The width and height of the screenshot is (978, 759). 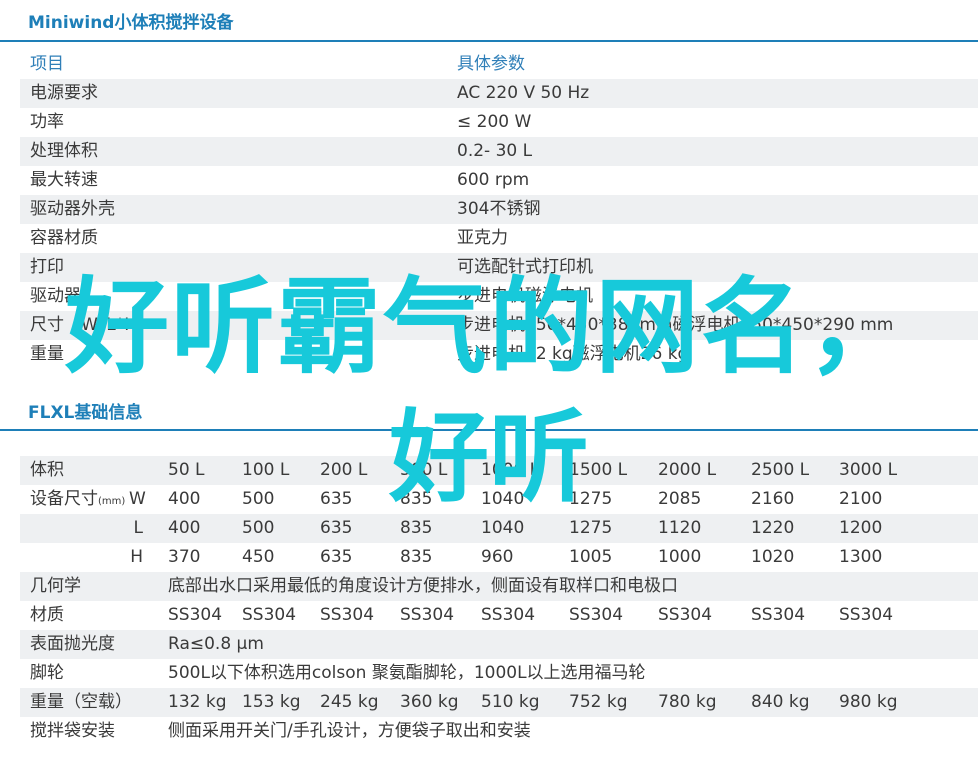 I want to click on spec-value: ≤ 200 W, so click(x=494, y=122).